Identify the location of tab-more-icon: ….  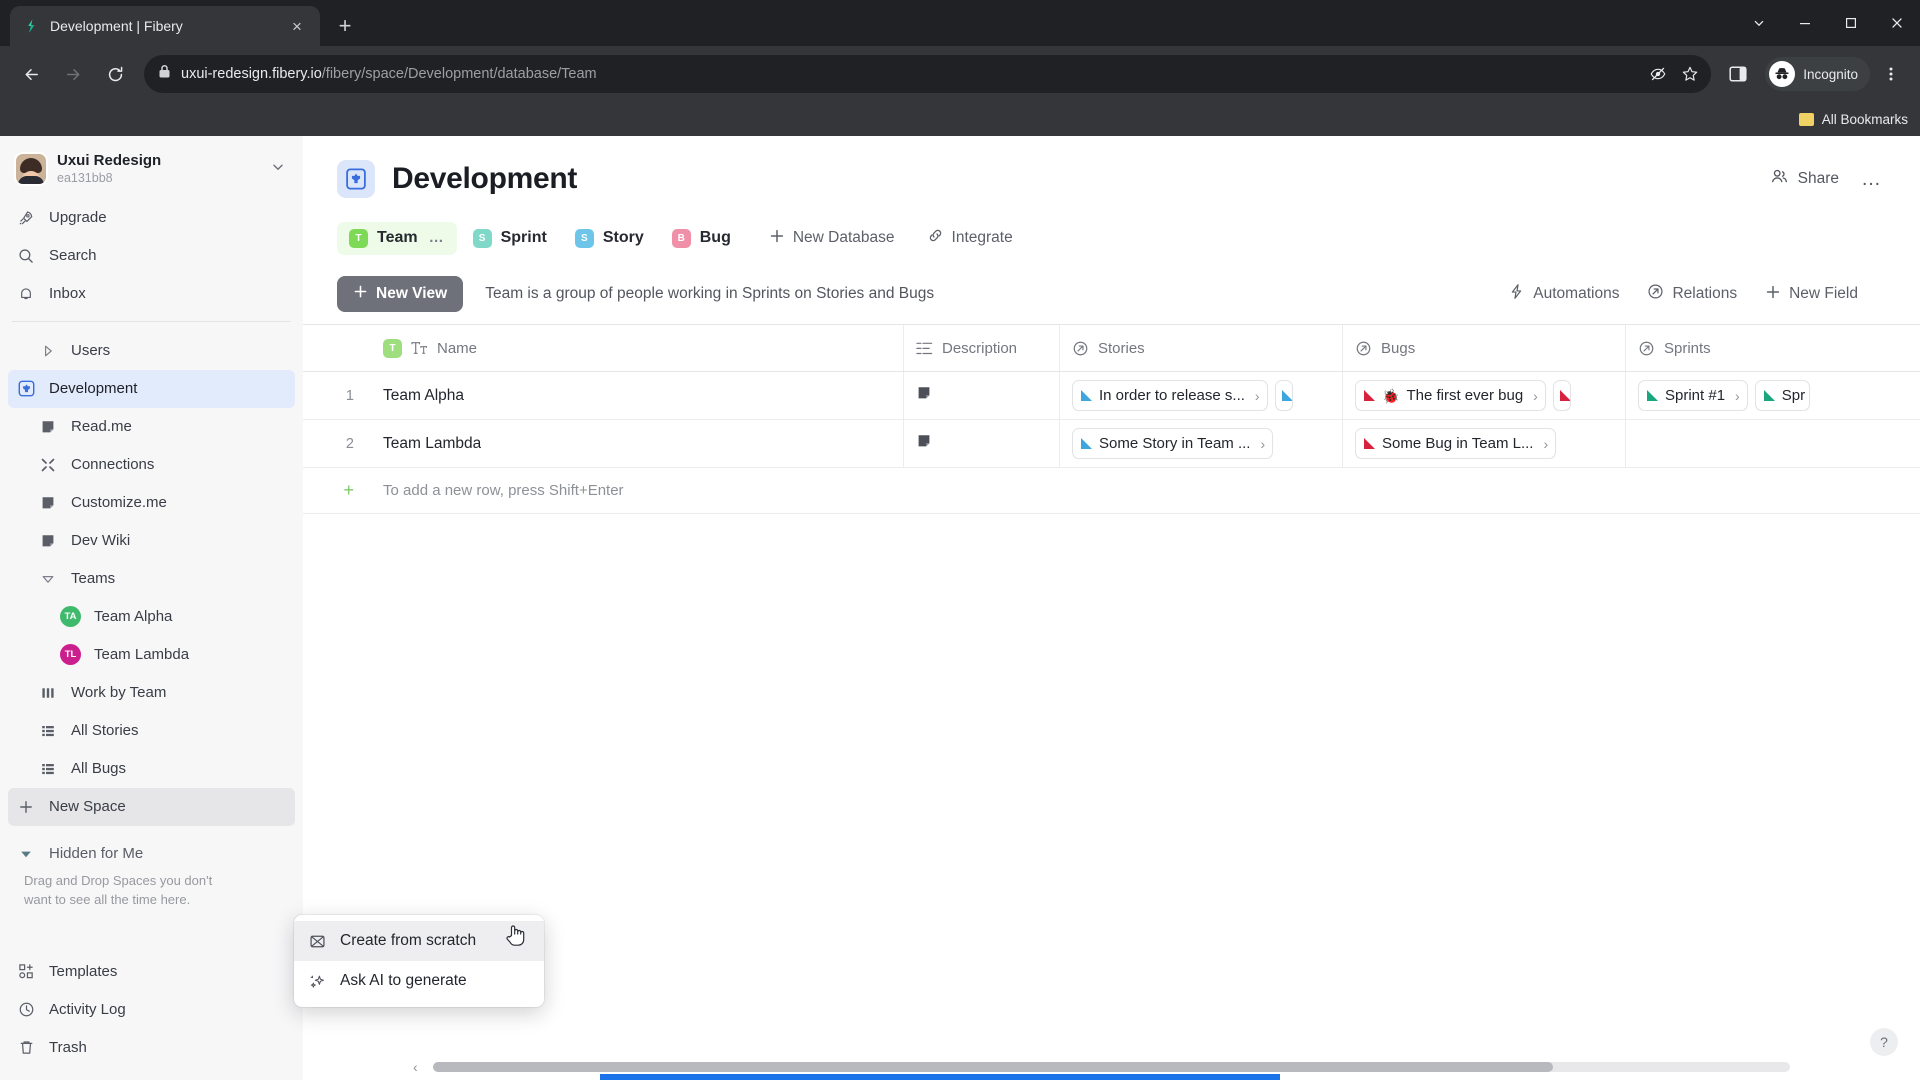
(437, 238).